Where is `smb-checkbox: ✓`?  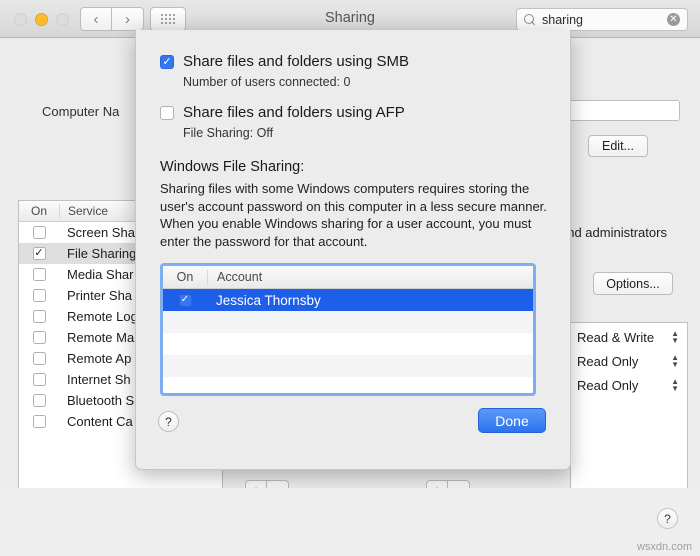
smb-checkbox: ✓ is located at coordinates (167, 62).